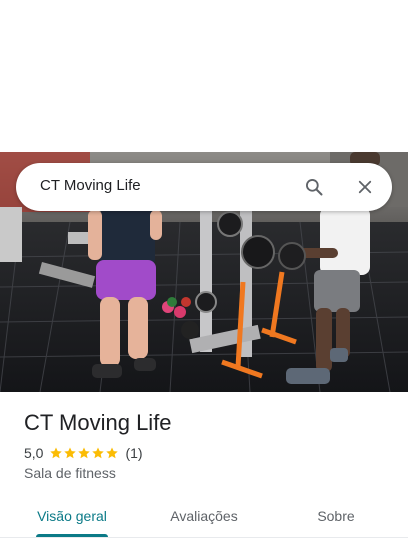  What do you see at coordinates (34, 453) in the screenshot?
I see `rating-value: 5,0` at bounding box center [34, 453].